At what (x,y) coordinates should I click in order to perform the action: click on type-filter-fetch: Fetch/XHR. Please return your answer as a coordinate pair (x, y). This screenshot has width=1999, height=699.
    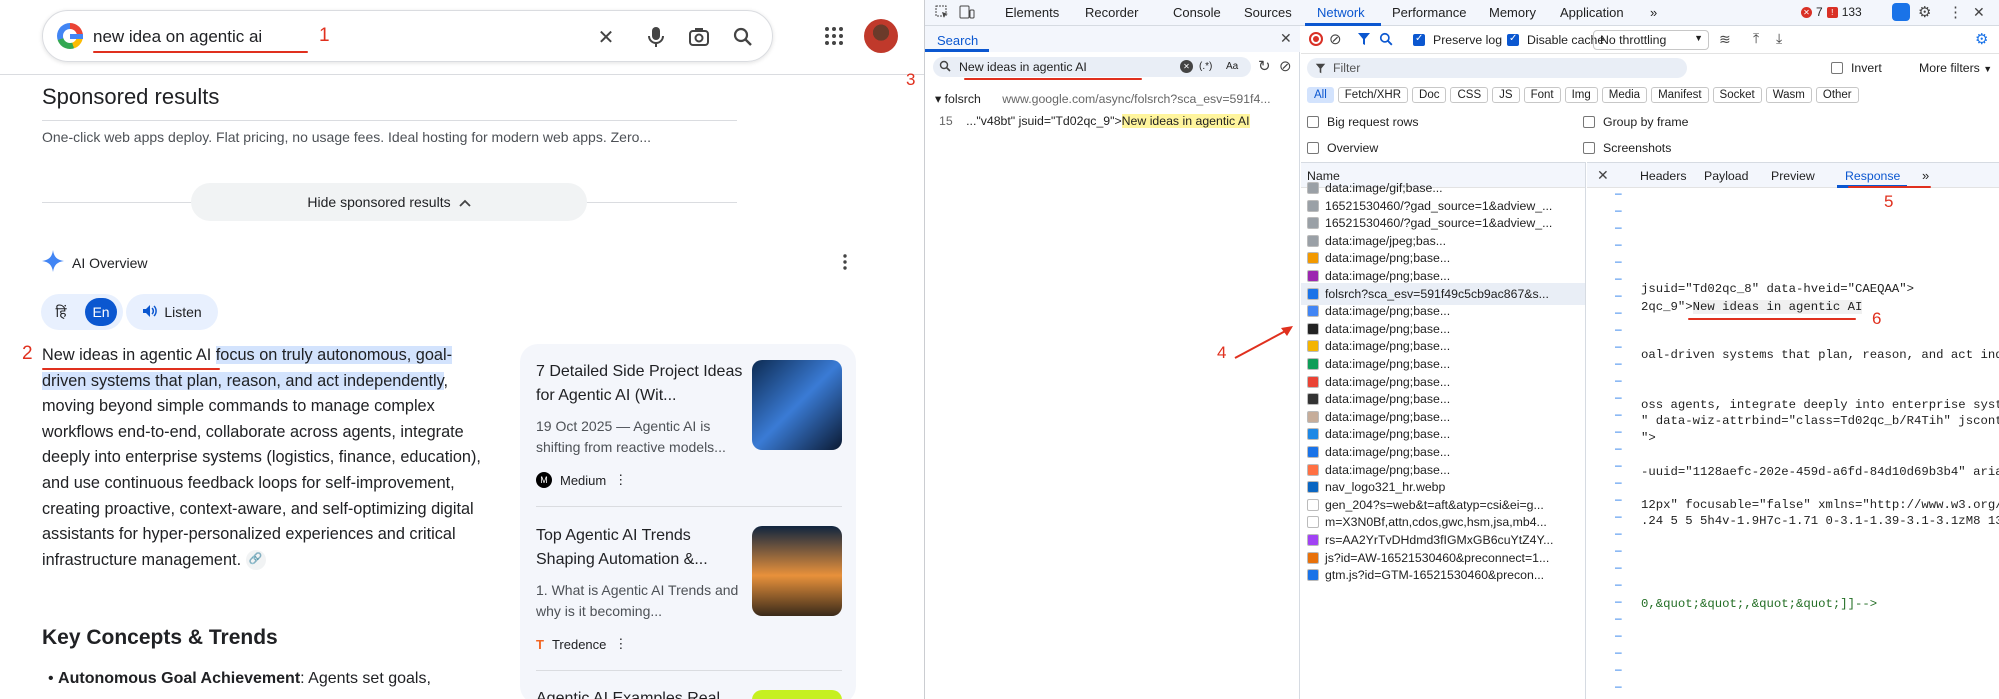
    Looking at the image, I should click on (1373, 95).